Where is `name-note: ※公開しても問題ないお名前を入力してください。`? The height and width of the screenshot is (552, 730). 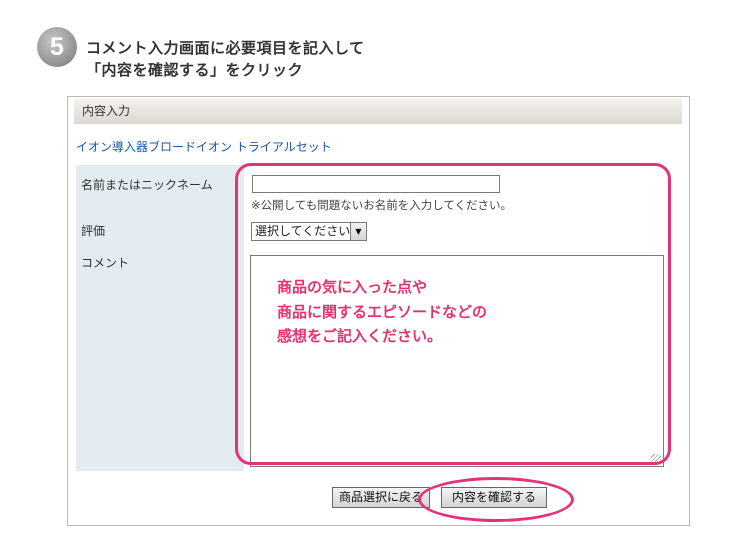
name-note: ※公開しても問題ないお名前を入力してください。 is located at coordinates (382, 205).